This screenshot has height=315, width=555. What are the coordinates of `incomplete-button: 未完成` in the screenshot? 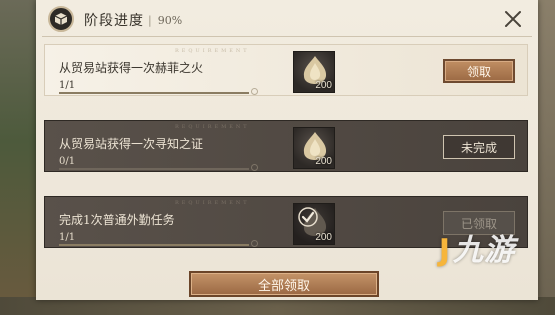 It's located at (479, 147).